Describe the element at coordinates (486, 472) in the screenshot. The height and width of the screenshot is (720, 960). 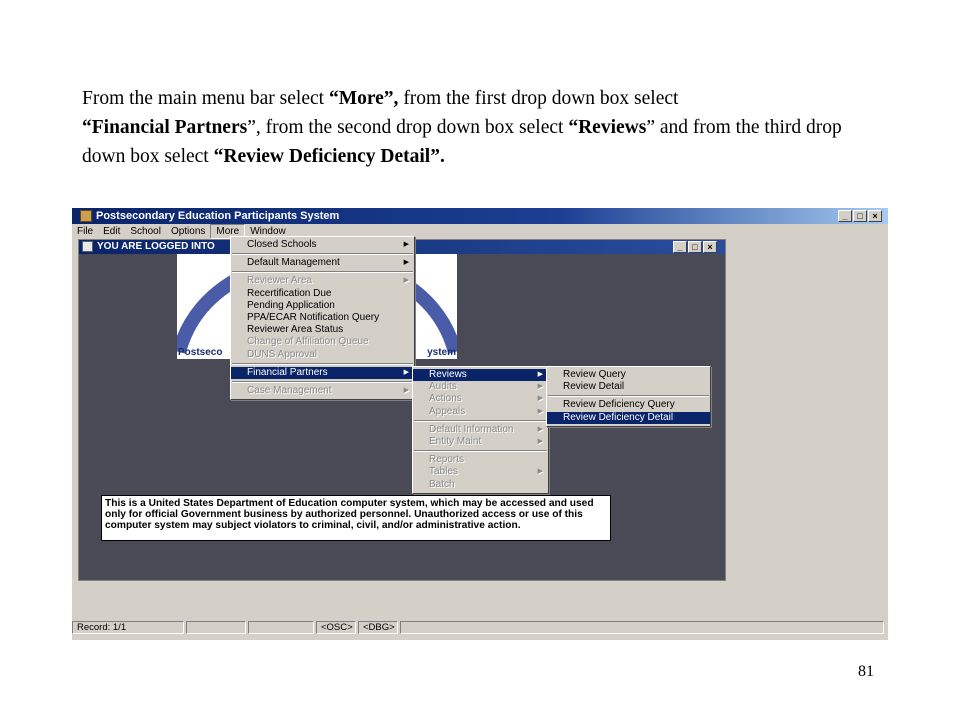
I see `menu-item-tables: Tables ▶` at that location.